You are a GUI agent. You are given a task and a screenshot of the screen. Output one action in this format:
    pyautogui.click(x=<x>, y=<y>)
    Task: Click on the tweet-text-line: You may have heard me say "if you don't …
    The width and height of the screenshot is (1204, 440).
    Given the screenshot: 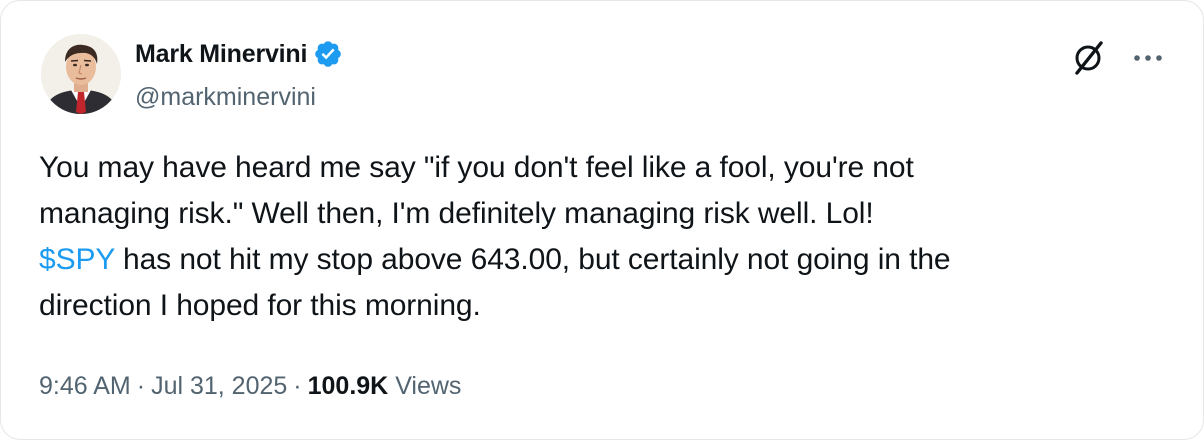 What is the action you would take?
    pyautogui.click(x=476, y=167)
    